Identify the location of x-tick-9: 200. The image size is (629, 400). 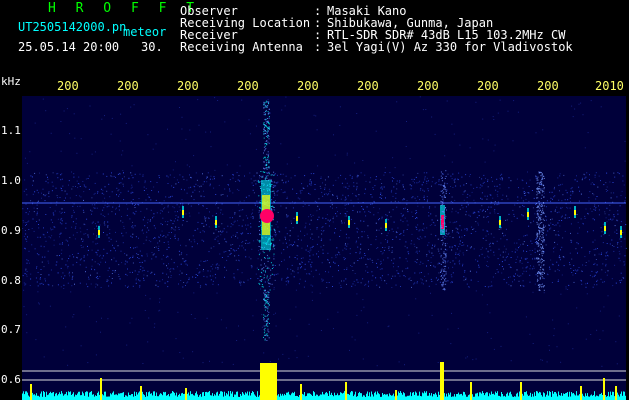
(548, 86).